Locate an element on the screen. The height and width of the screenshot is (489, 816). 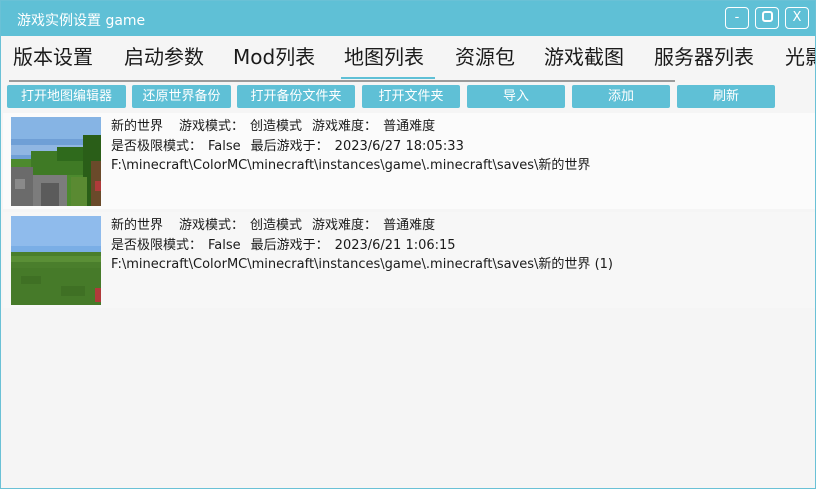
import-button: 导入 is located at coordinates (516, 96).